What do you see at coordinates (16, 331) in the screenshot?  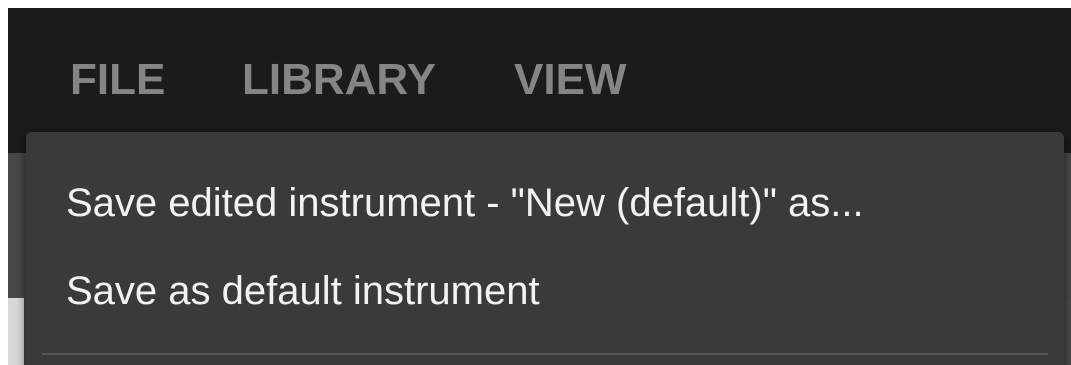 I see `content-edge` at bounding box center [16, 331].